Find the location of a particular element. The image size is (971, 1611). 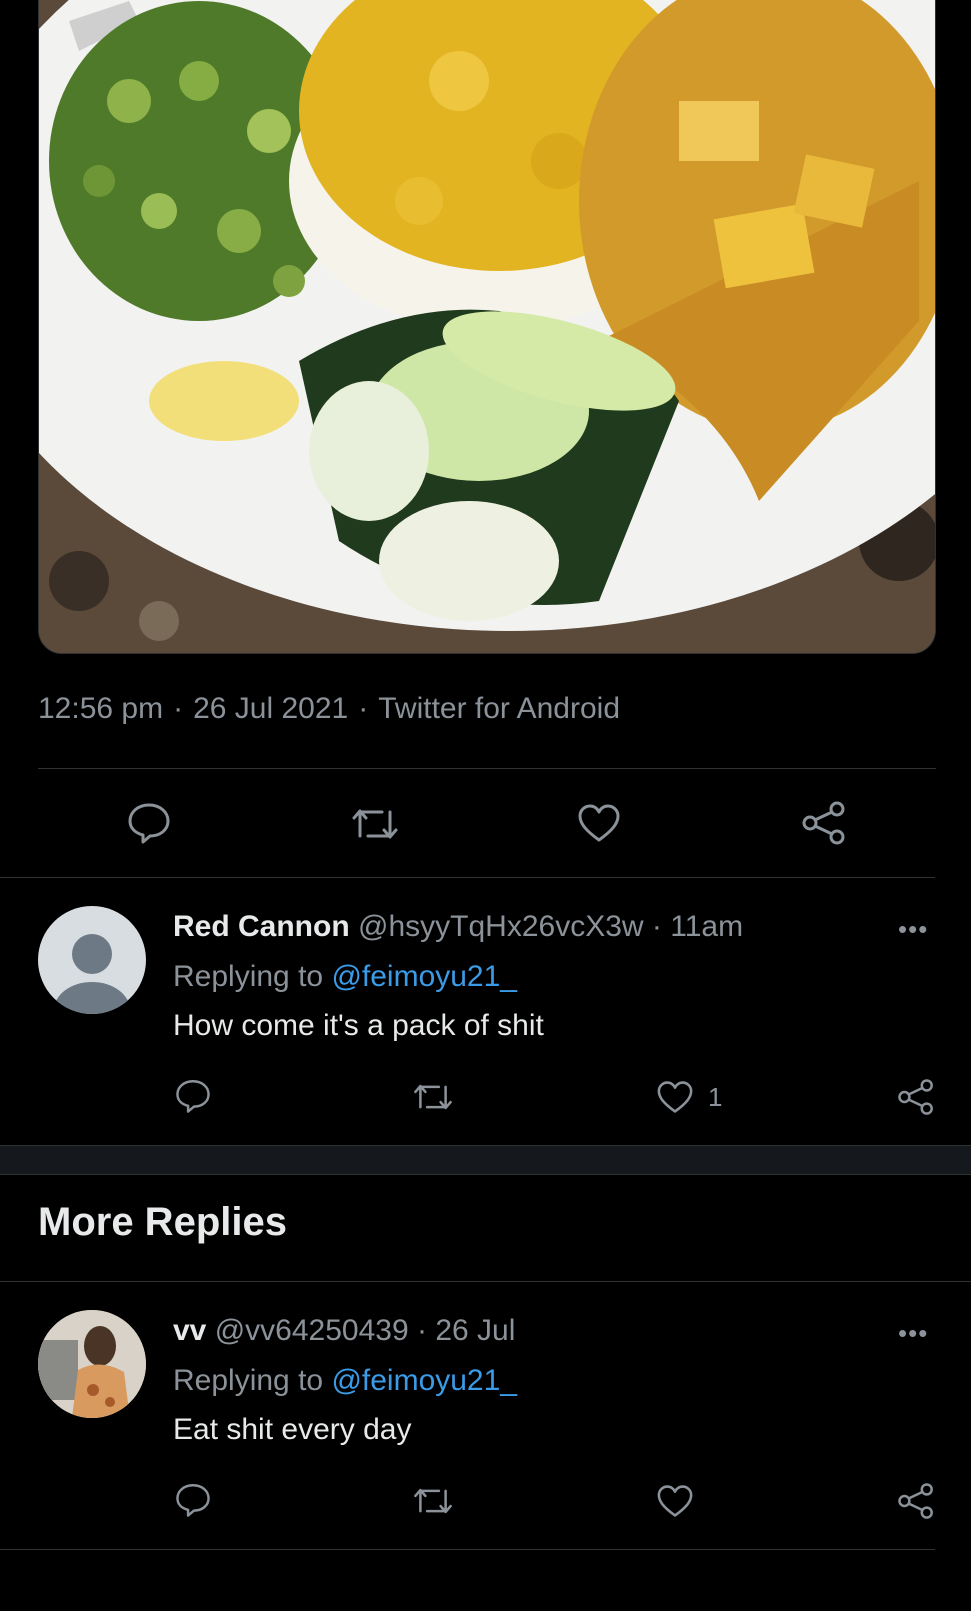

reply-author-handle: @vv64250439 is located at coordinates (312, 1330).